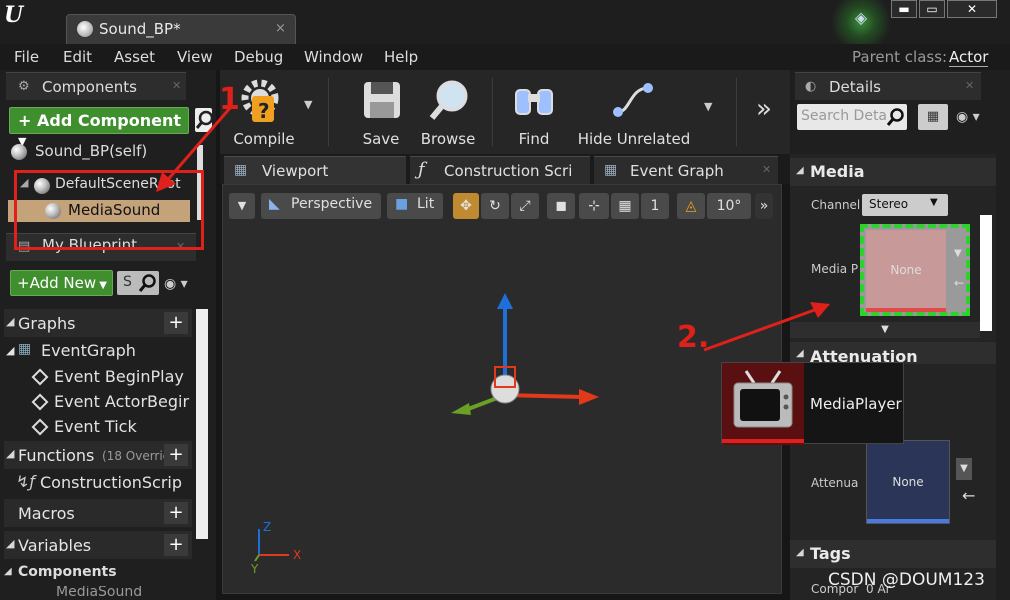 The image size is (1010, 600). Describe the element at coordinates (933, 117) in the screenshot. I see `property-matrix-button: ▦` at that location.